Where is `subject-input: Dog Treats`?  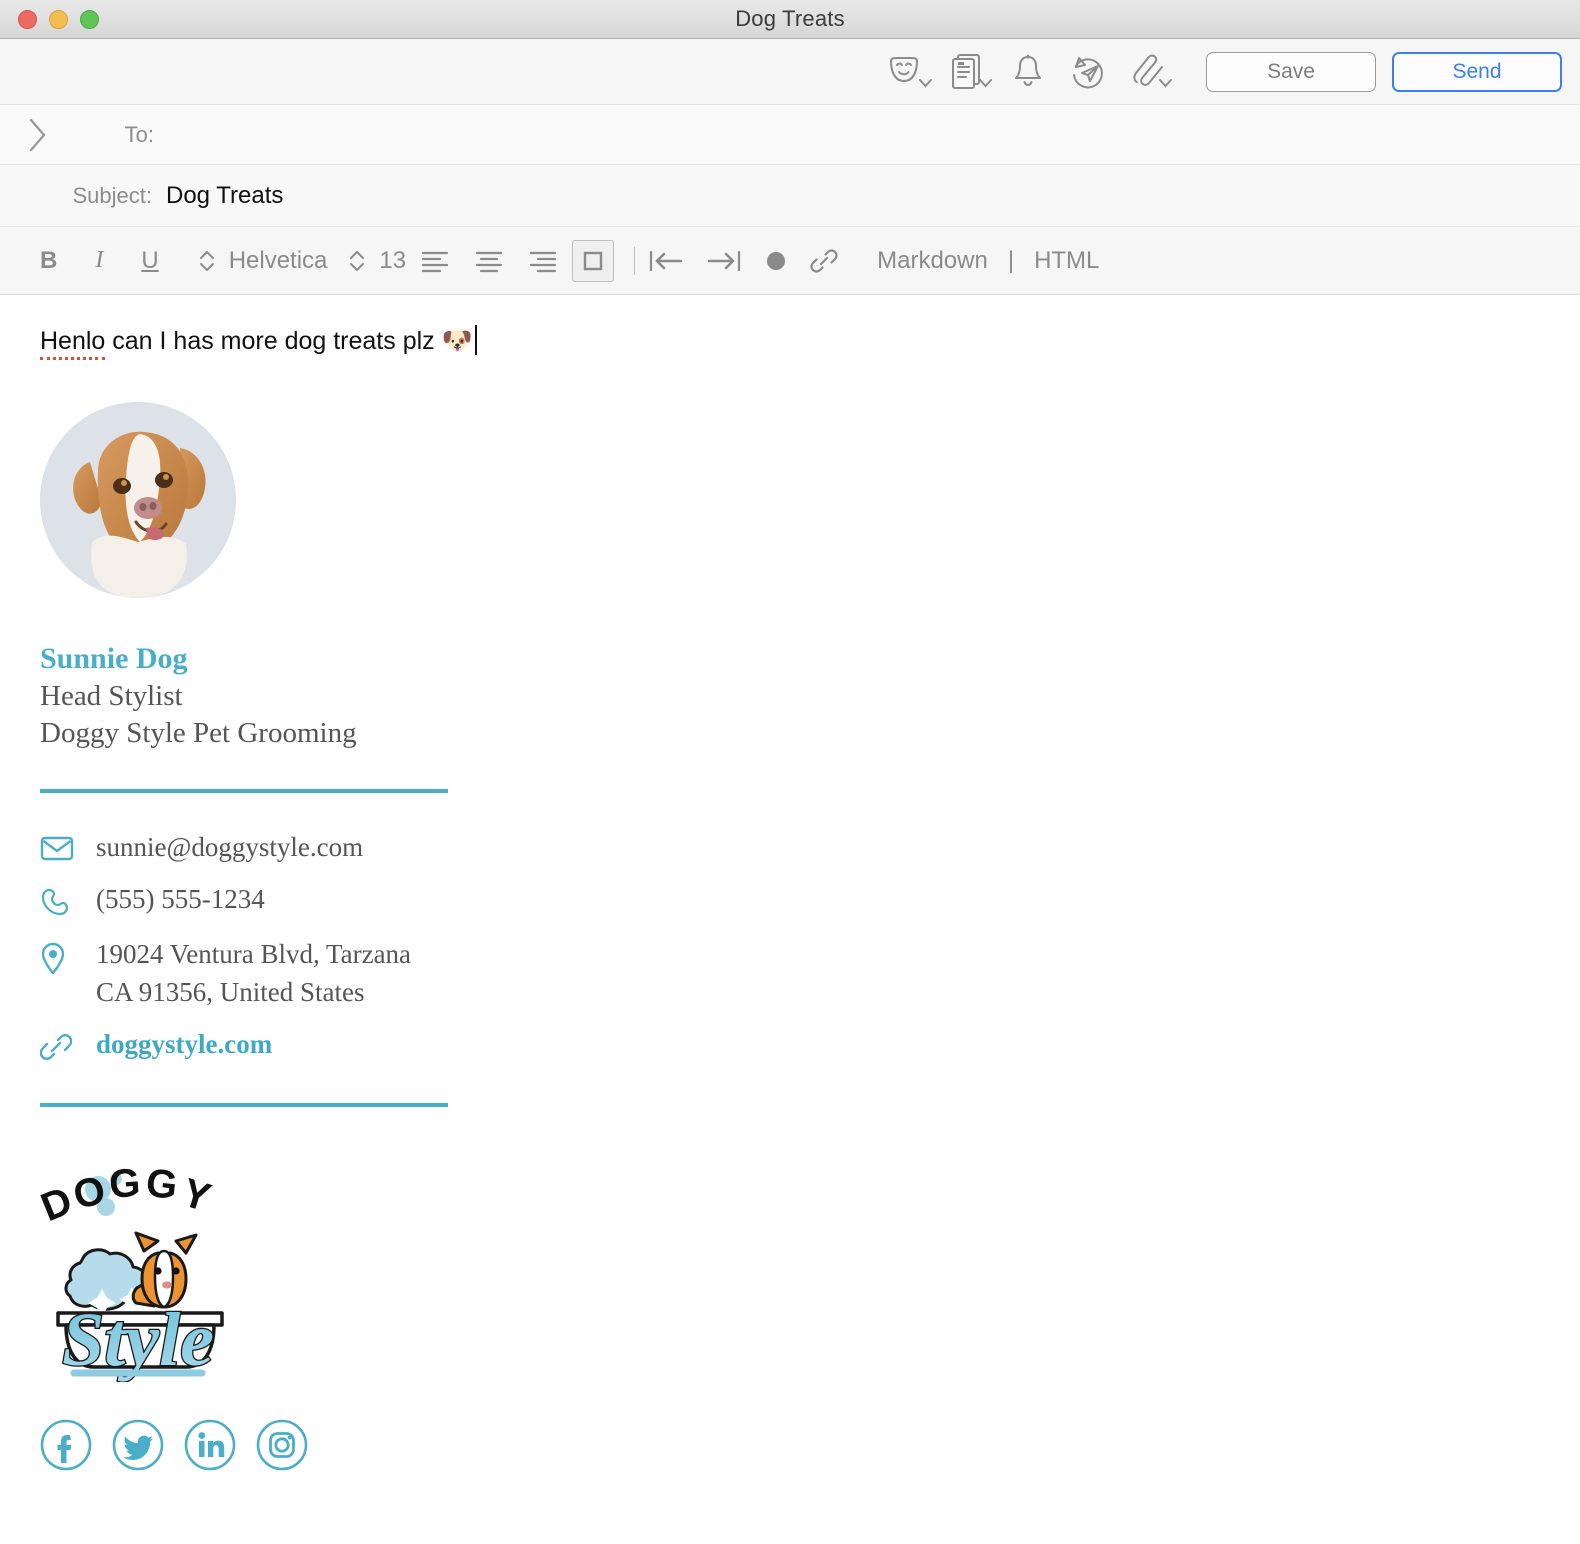
subject-input: Dog Treats is located at coordinates (873, 196).